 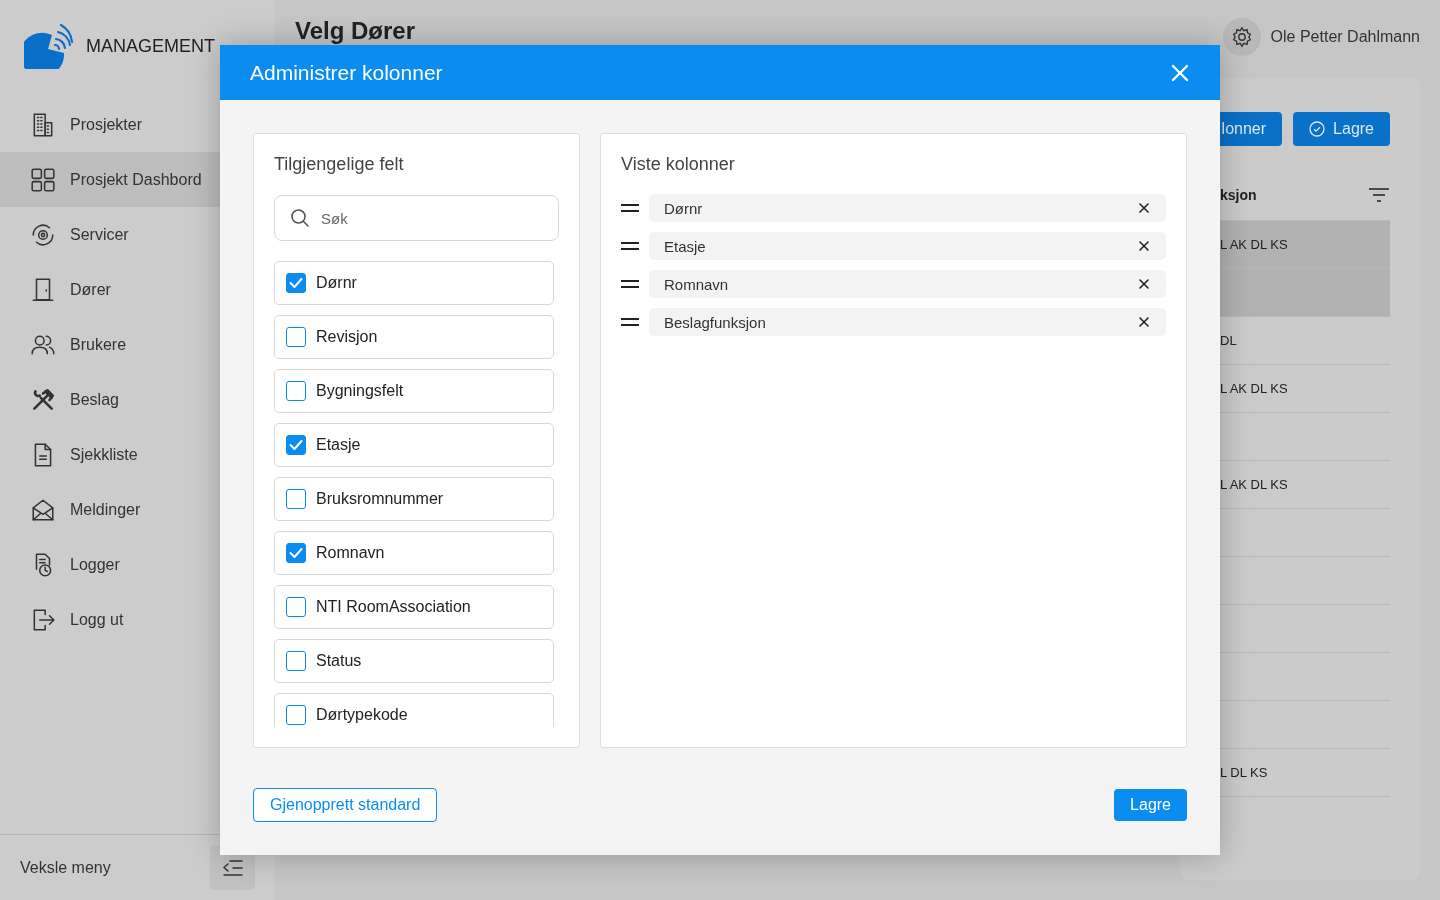 I want to click on toggle-label: Veksle meny, so click(x=65, y=867).